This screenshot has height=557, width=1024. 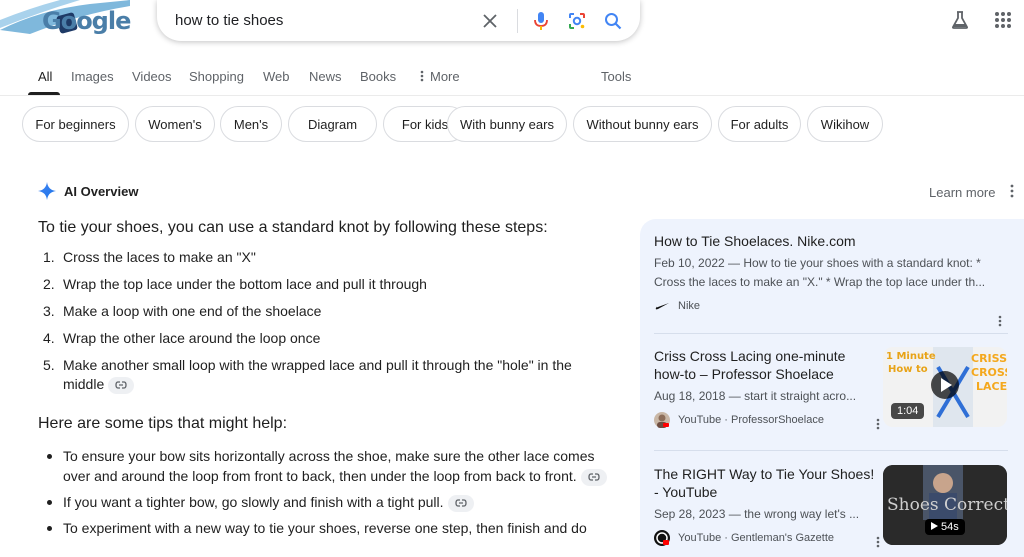 What do you see at coordinates (175, 124) in the screenshot?
I see `chip-womens: Women's` at bounding box center [175, 124].